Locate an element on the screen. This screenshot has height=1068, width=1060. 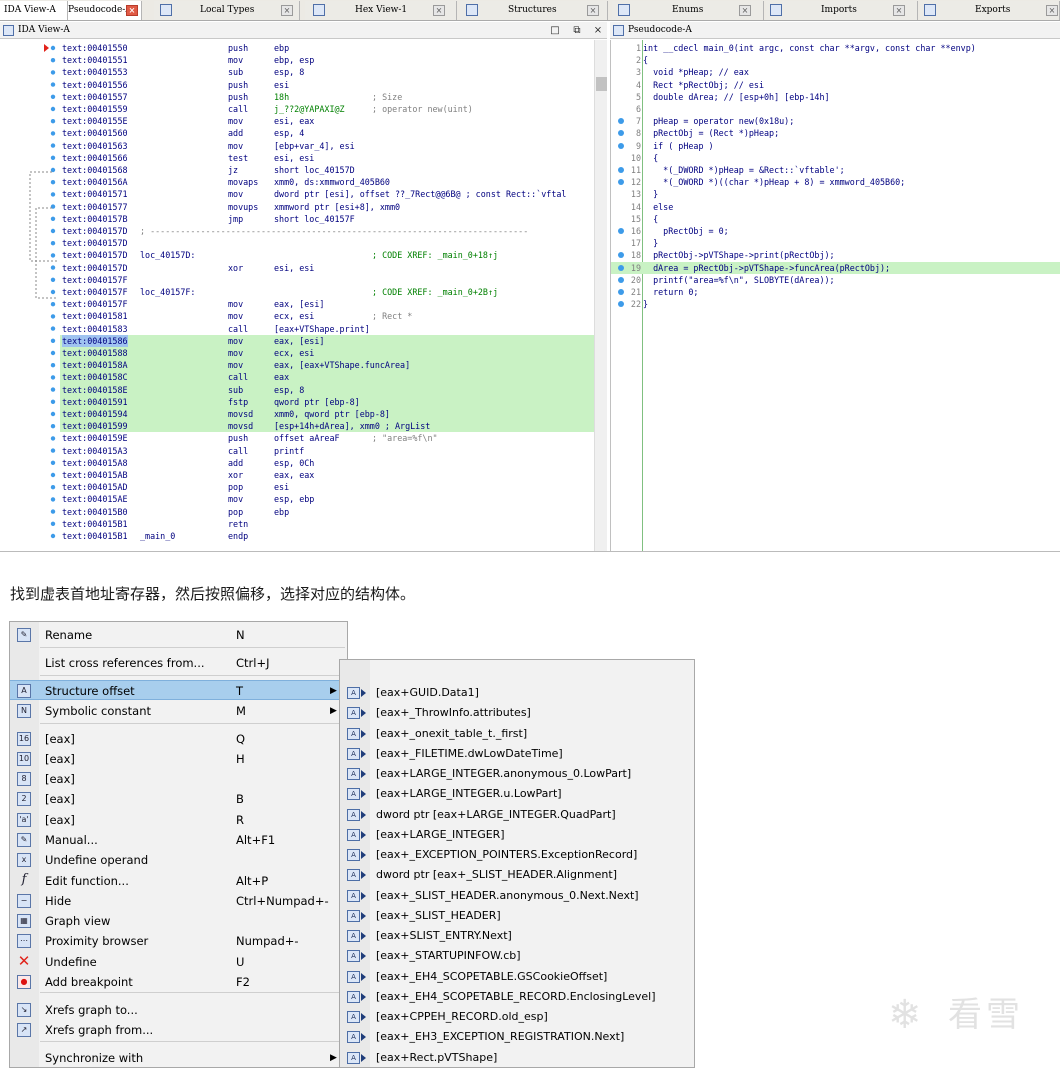
tab-pseudocode-a: Pseudocode-A × is located at coordinates (105, 10).